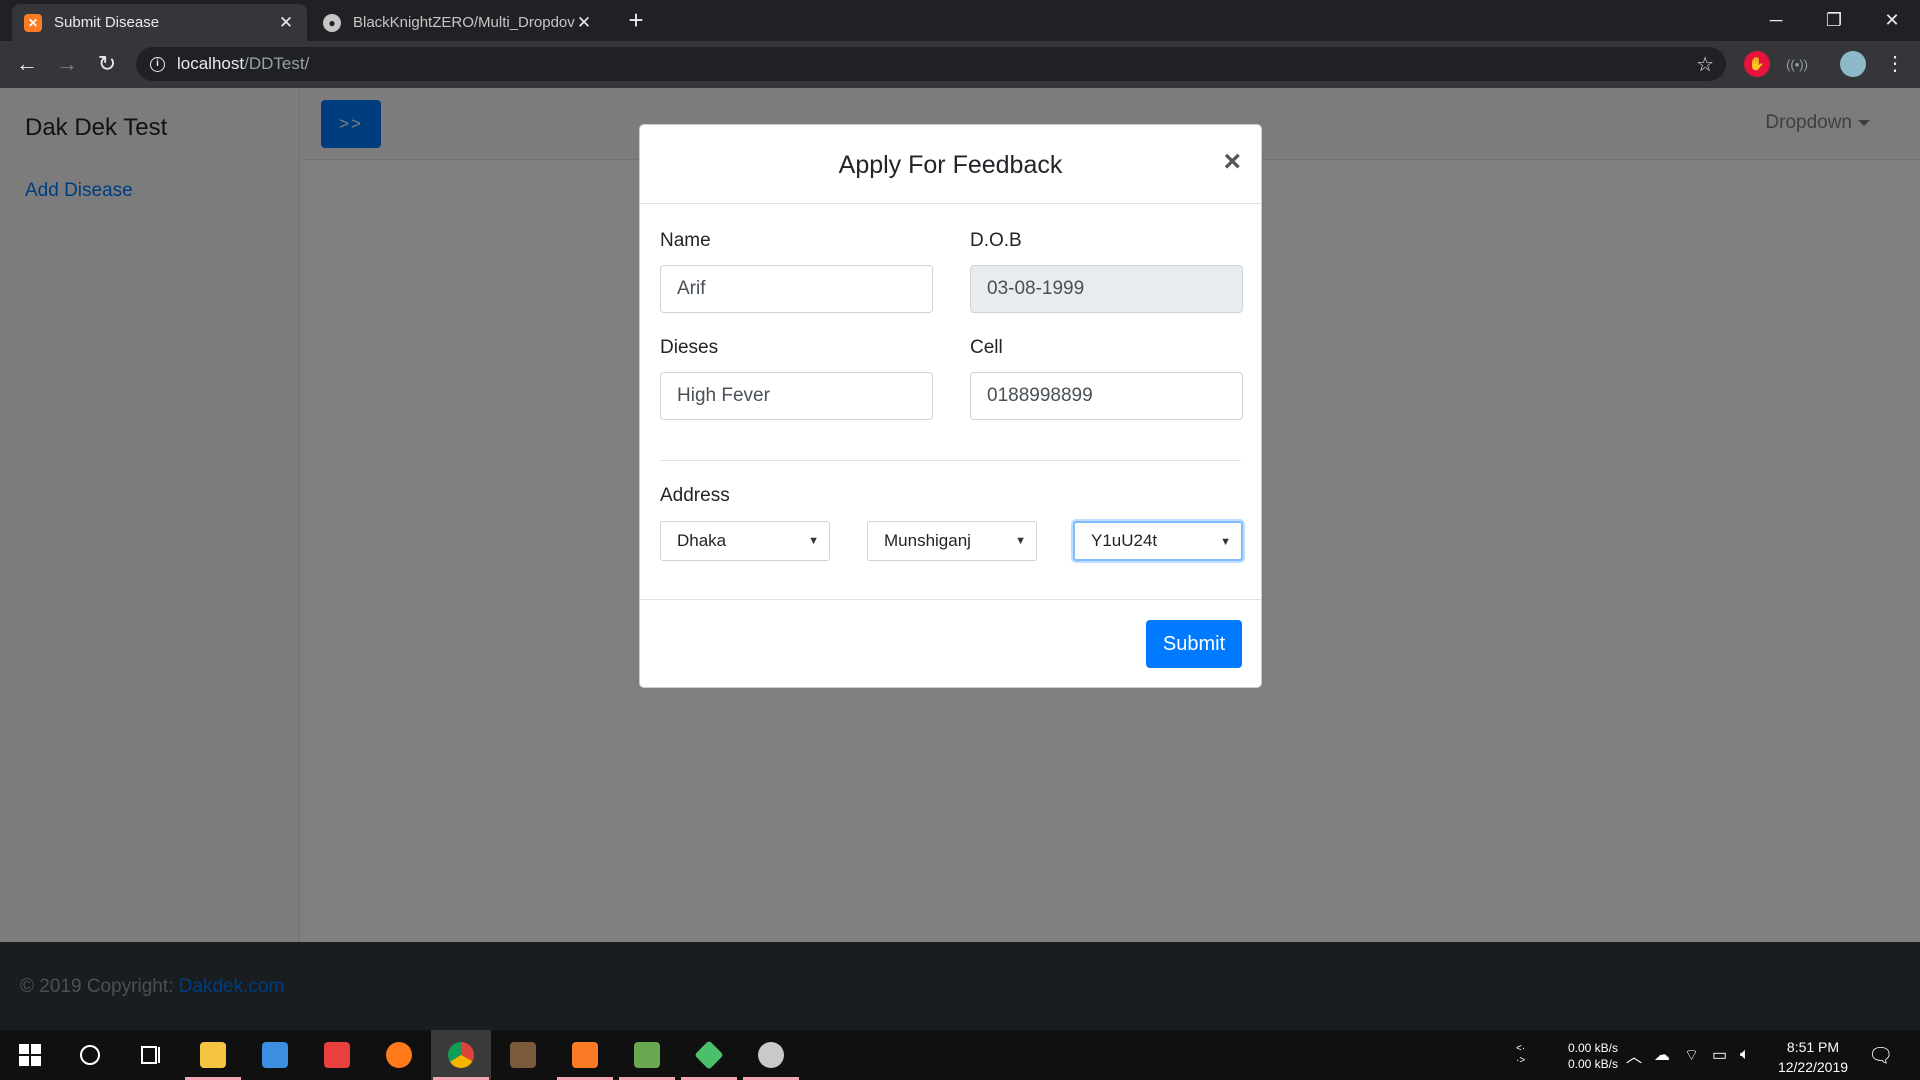 The height and width of the screenshot is (1080, 1920). Describe the element at coordinates (1521, 1054) in the screenshot. I see `network-arrows-icon: <· ·>` at that location.